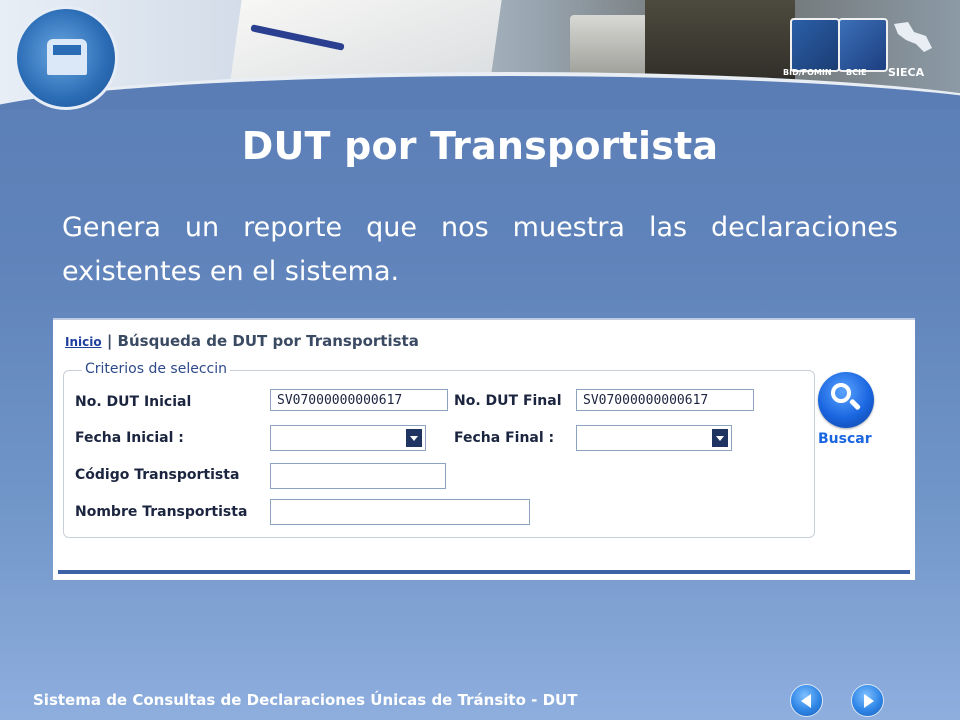 The image size is (960, 720). What do you see at coordinates (863, 45) in the screenshot?
I see `bcie-logo` at bounding box center [863, 45].